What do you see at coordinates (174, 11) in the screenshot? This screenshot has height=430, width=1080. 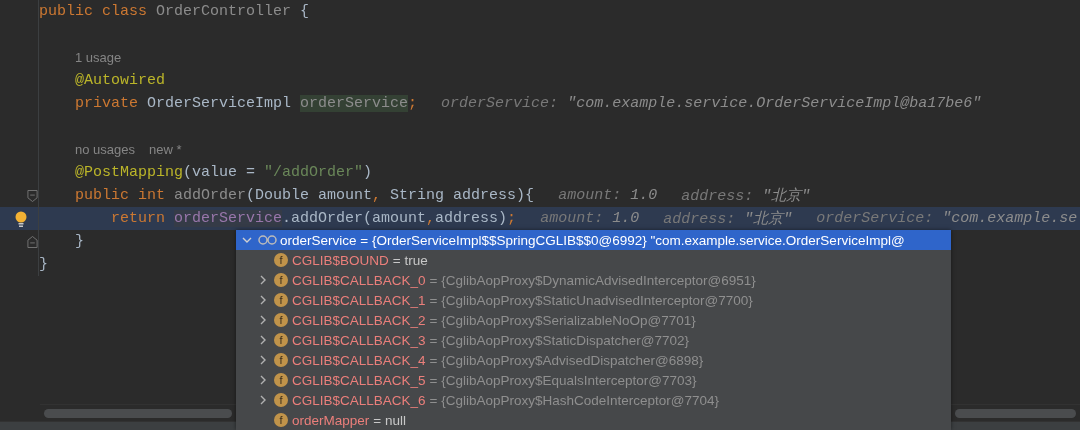 I see `code-line: public class OrderController {` at bounding box center [174, 11].